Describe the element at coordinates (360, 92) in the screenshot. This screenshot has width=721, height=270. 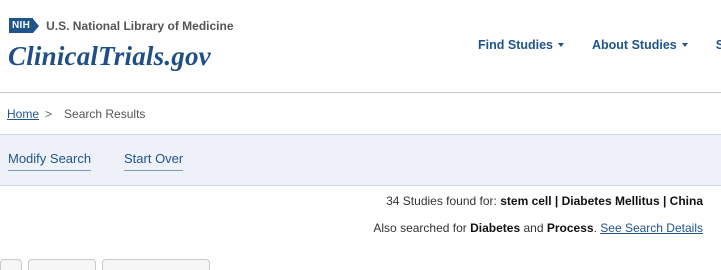
I see `header-divider` at that location.